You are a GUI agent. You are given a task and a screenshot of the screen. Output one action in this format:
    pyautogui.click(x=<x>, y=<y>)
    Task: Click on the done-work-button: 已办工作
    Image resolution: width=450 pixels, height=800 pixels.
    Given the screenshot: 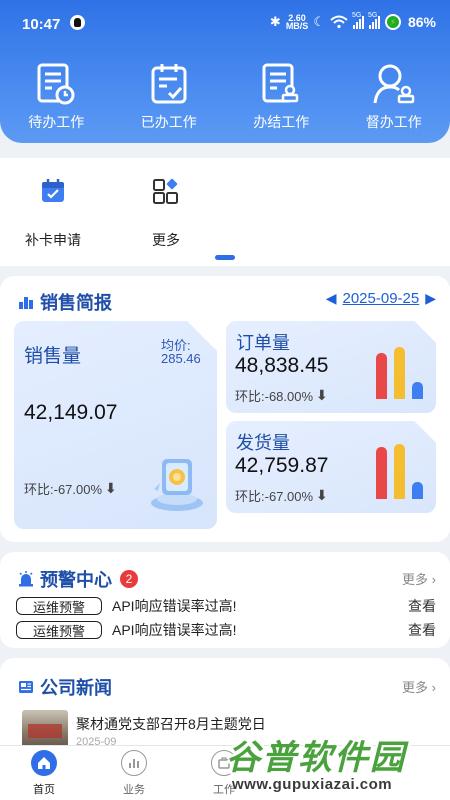 What is the action you would take?
    pyautogui.click(x=169, y=97)
    